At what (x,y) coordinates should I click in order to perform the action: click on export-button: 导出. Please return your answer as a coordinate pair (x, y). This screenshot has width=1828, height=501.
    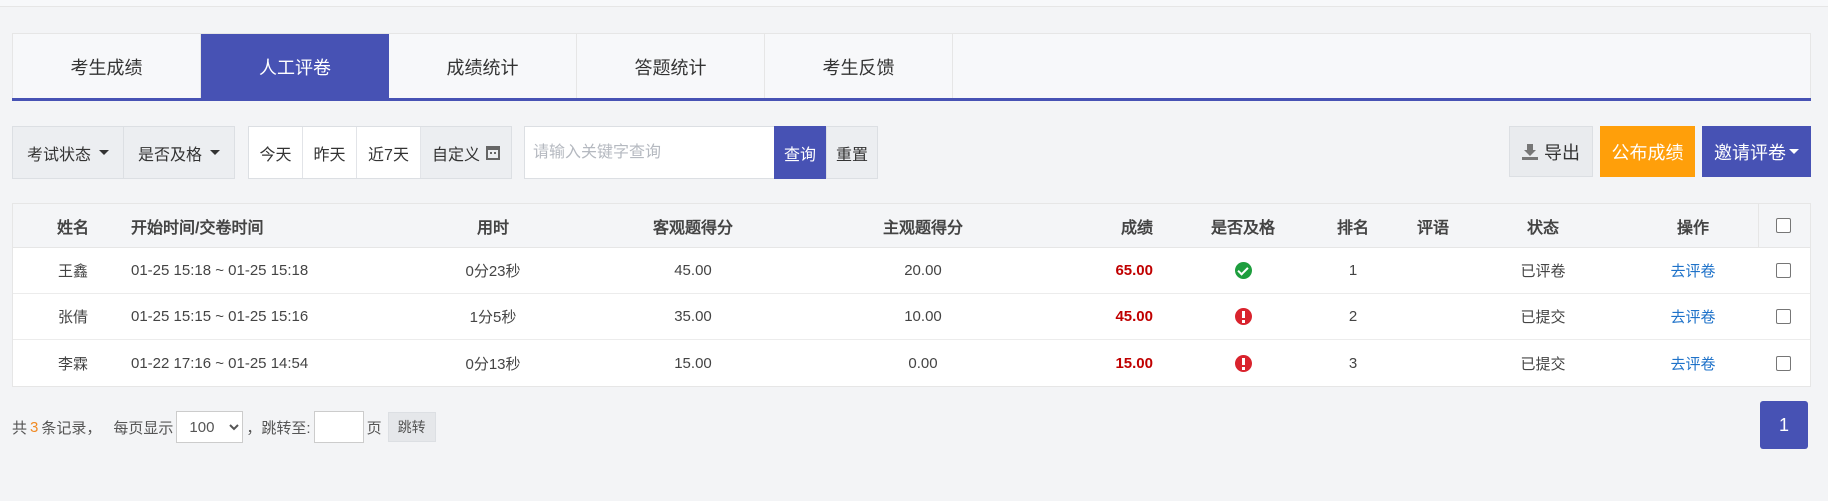
    Looking at the image, I should click on (1551, 151).